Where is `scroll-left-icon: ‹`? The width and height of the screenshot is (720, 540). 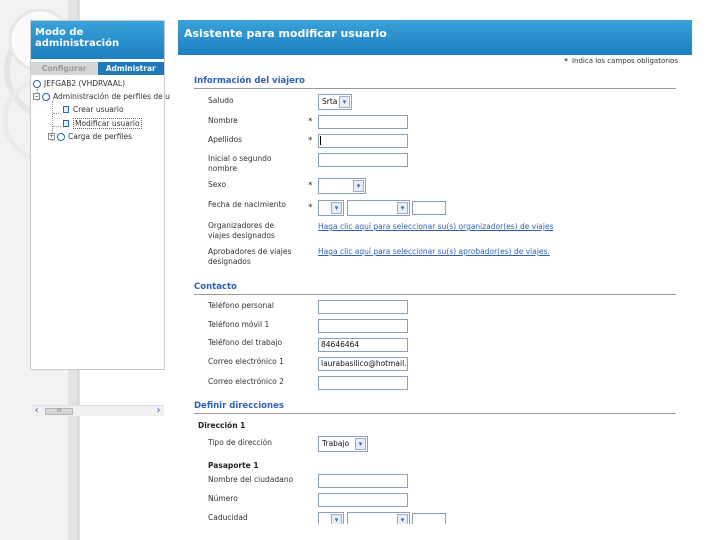
scroll-left-icon: ‹ is located at coordinates (36, 411).